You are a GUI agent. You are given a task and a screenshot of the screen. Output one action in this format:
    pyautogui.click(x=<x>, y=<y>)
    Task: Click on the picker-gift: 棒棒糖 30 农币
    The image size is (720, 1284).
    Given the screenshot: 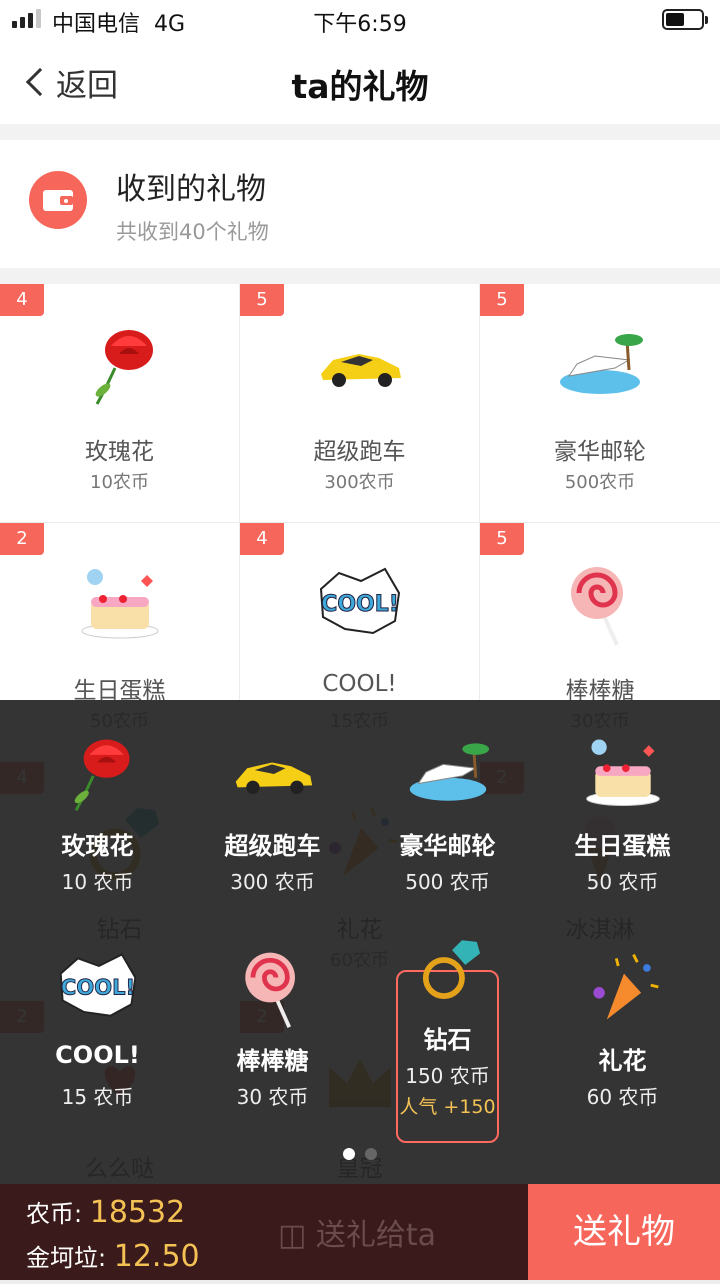 What is the action you would take?
    pyautogui.click(x=272, y=1042)
    